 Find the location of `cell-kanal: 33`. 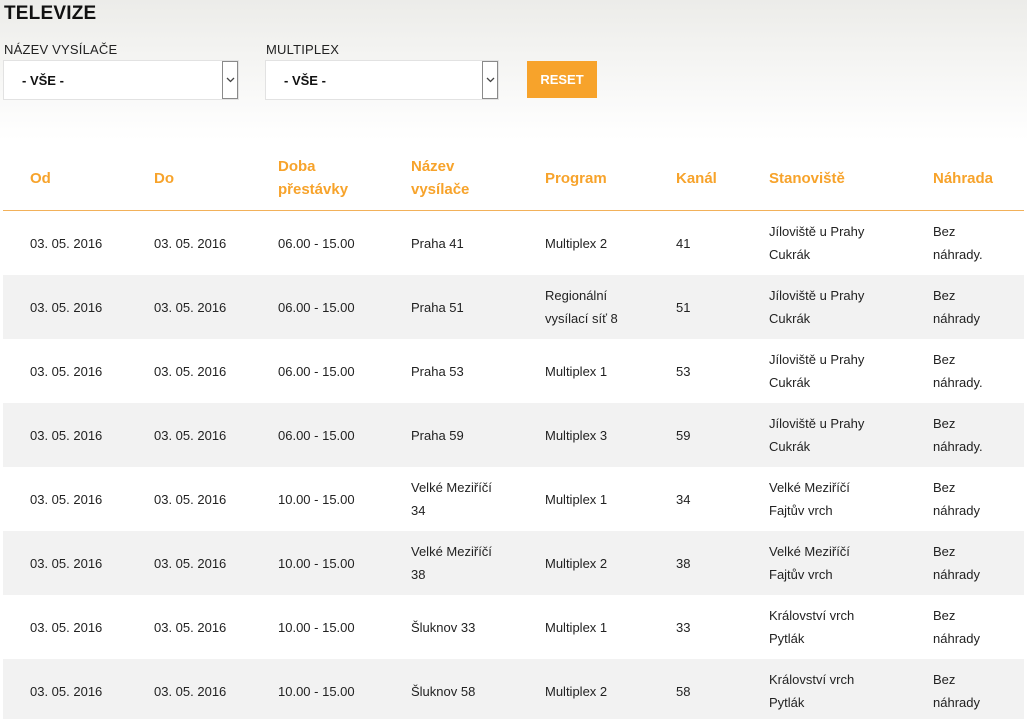

cell-kanal: 33 is located at coordinates (683, 627).